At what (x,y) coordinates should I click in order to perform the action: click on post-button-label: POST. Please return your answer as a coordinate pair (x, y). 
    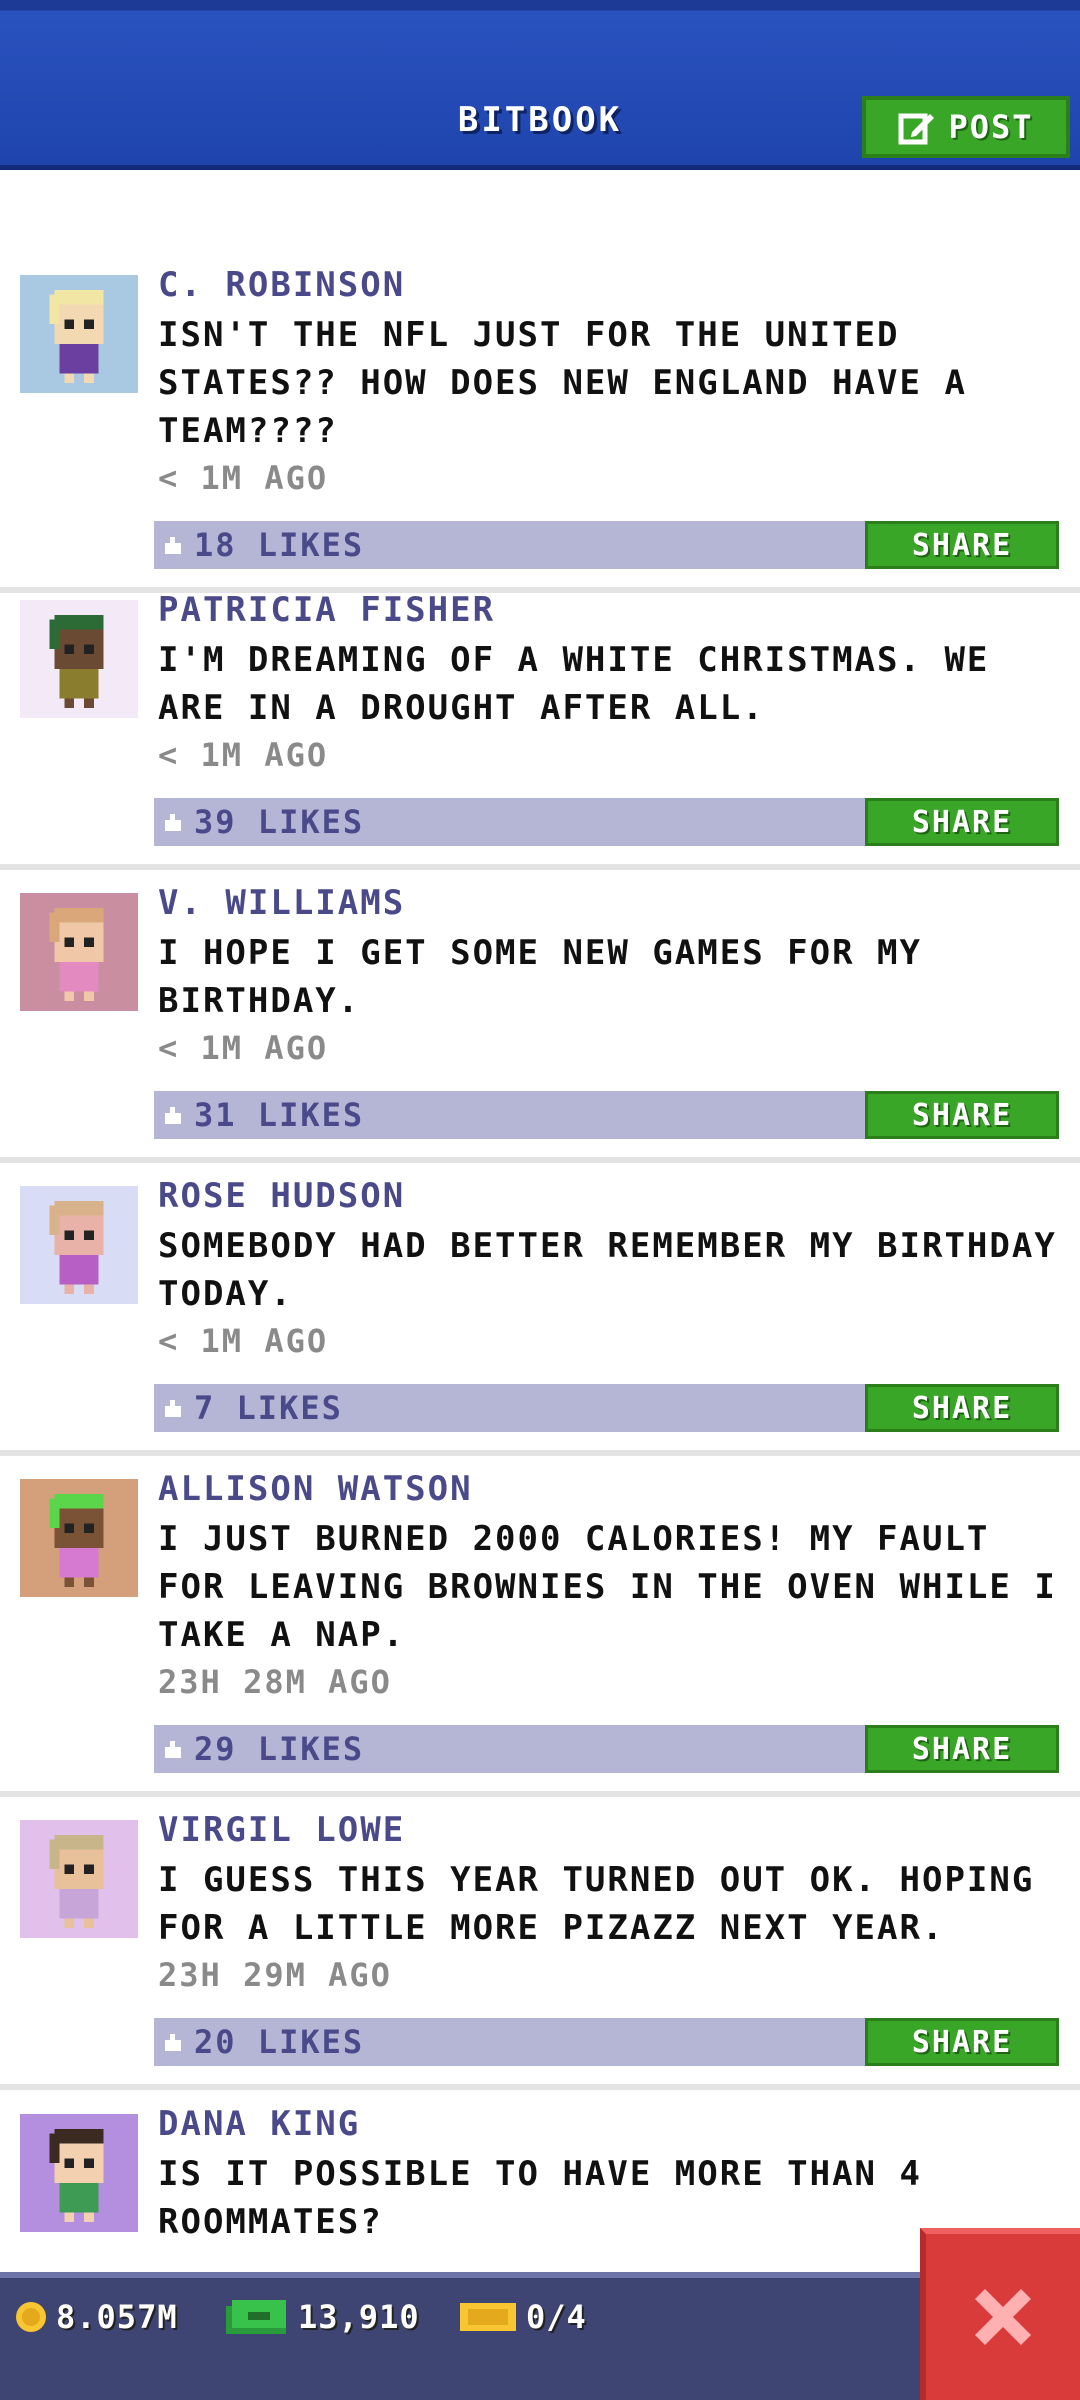
    Looking at the image, I should click on (991, 127).